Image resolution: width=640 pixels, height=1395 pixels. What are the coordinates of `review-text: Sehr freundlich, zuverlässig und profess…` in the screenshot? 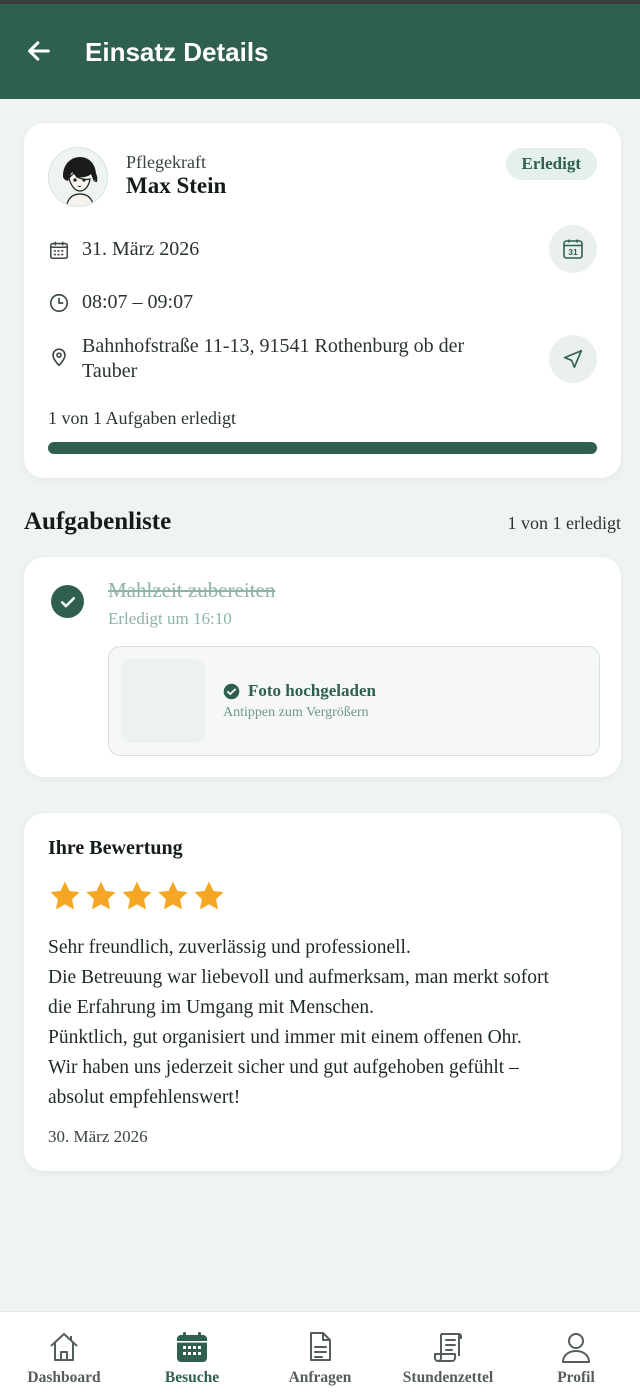 It's located at (325, 1023).